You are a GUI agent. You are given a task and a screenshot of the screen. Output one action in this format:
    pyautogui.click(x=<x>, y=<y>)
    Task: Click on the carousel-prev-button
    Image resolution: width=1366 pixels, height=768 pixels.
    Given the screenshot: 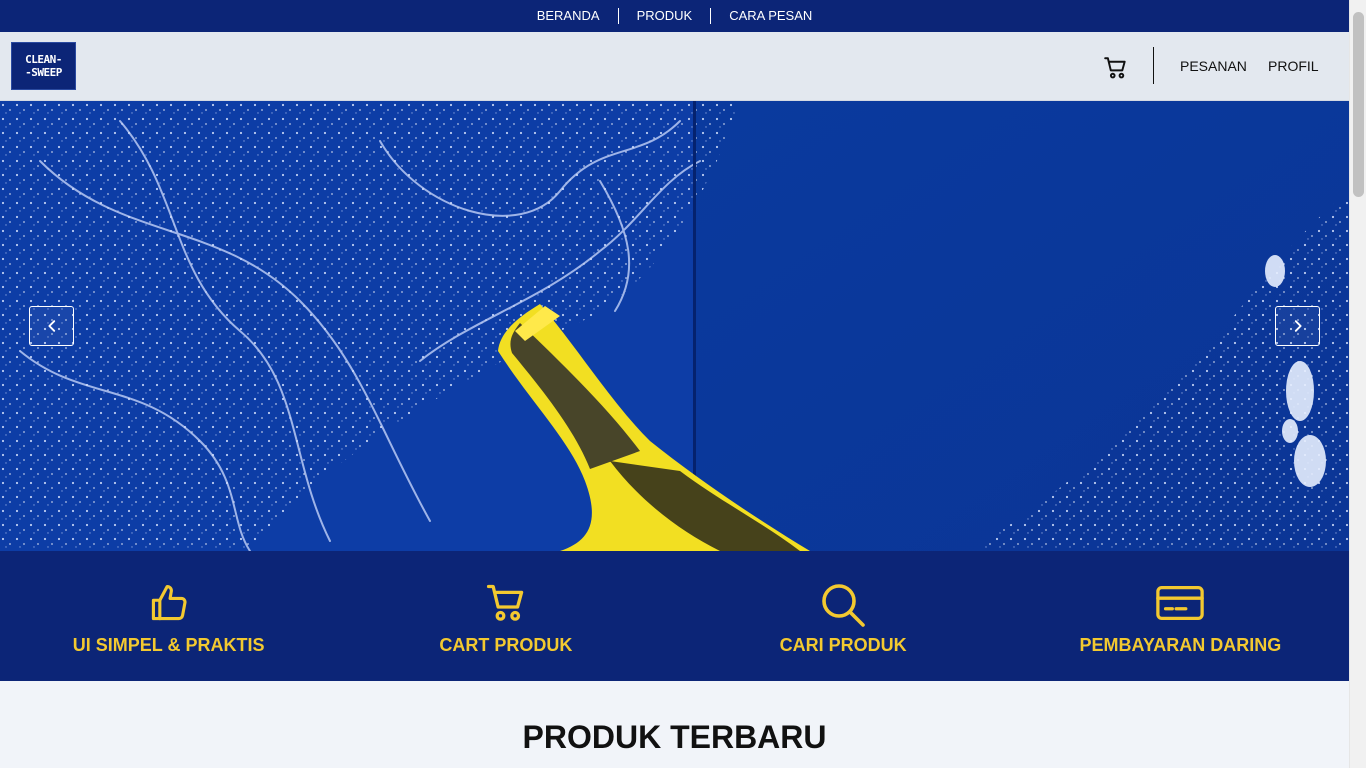 What is the action you would take?
    pyautogui.click(x=51, y=326)
    